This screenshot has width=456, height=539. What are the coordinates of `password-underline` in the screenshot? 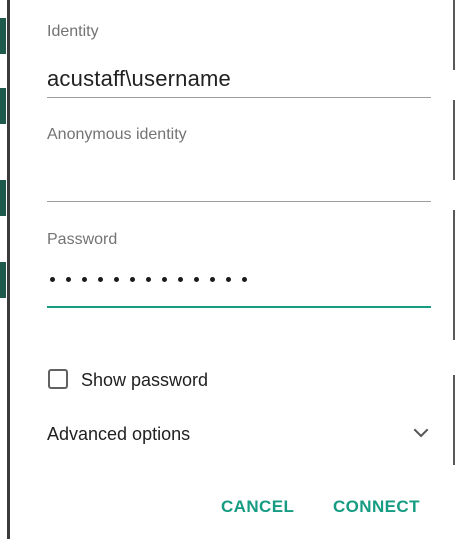 It's located at (239, 307).